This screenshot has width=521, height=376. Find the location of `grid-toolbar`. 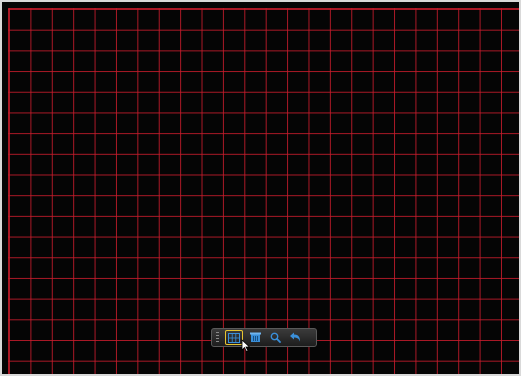

grid-toolbar is located at coordinates (264, 337).